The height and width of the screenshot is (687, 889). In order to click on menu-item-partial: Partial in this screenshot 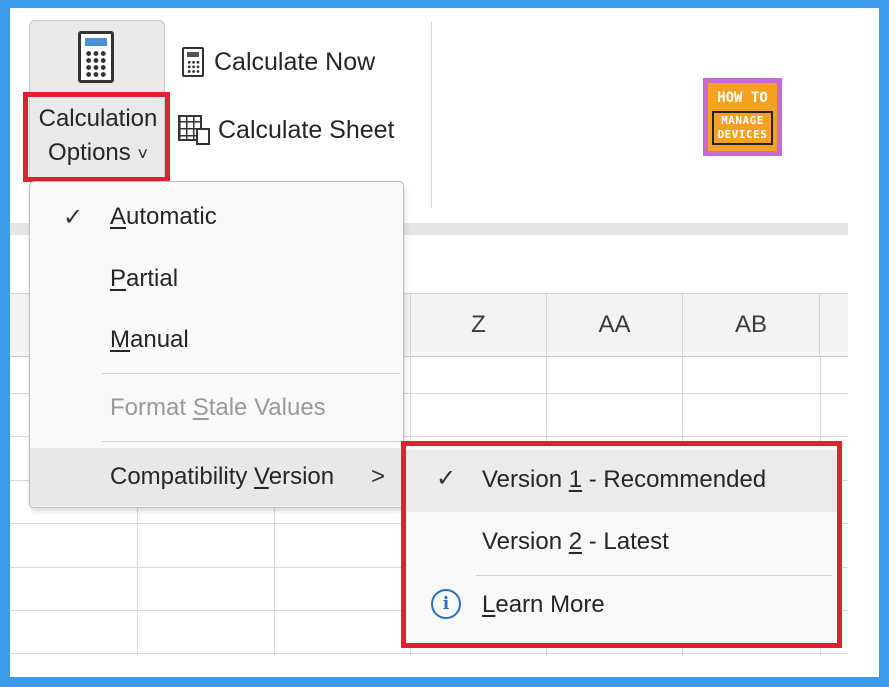, I will do `click(216, 279)`.